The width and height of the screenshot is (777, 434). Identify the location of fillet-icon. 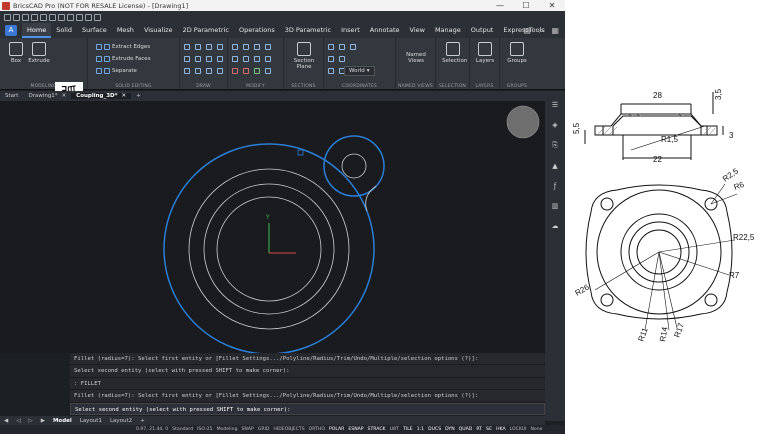
(268, 71).